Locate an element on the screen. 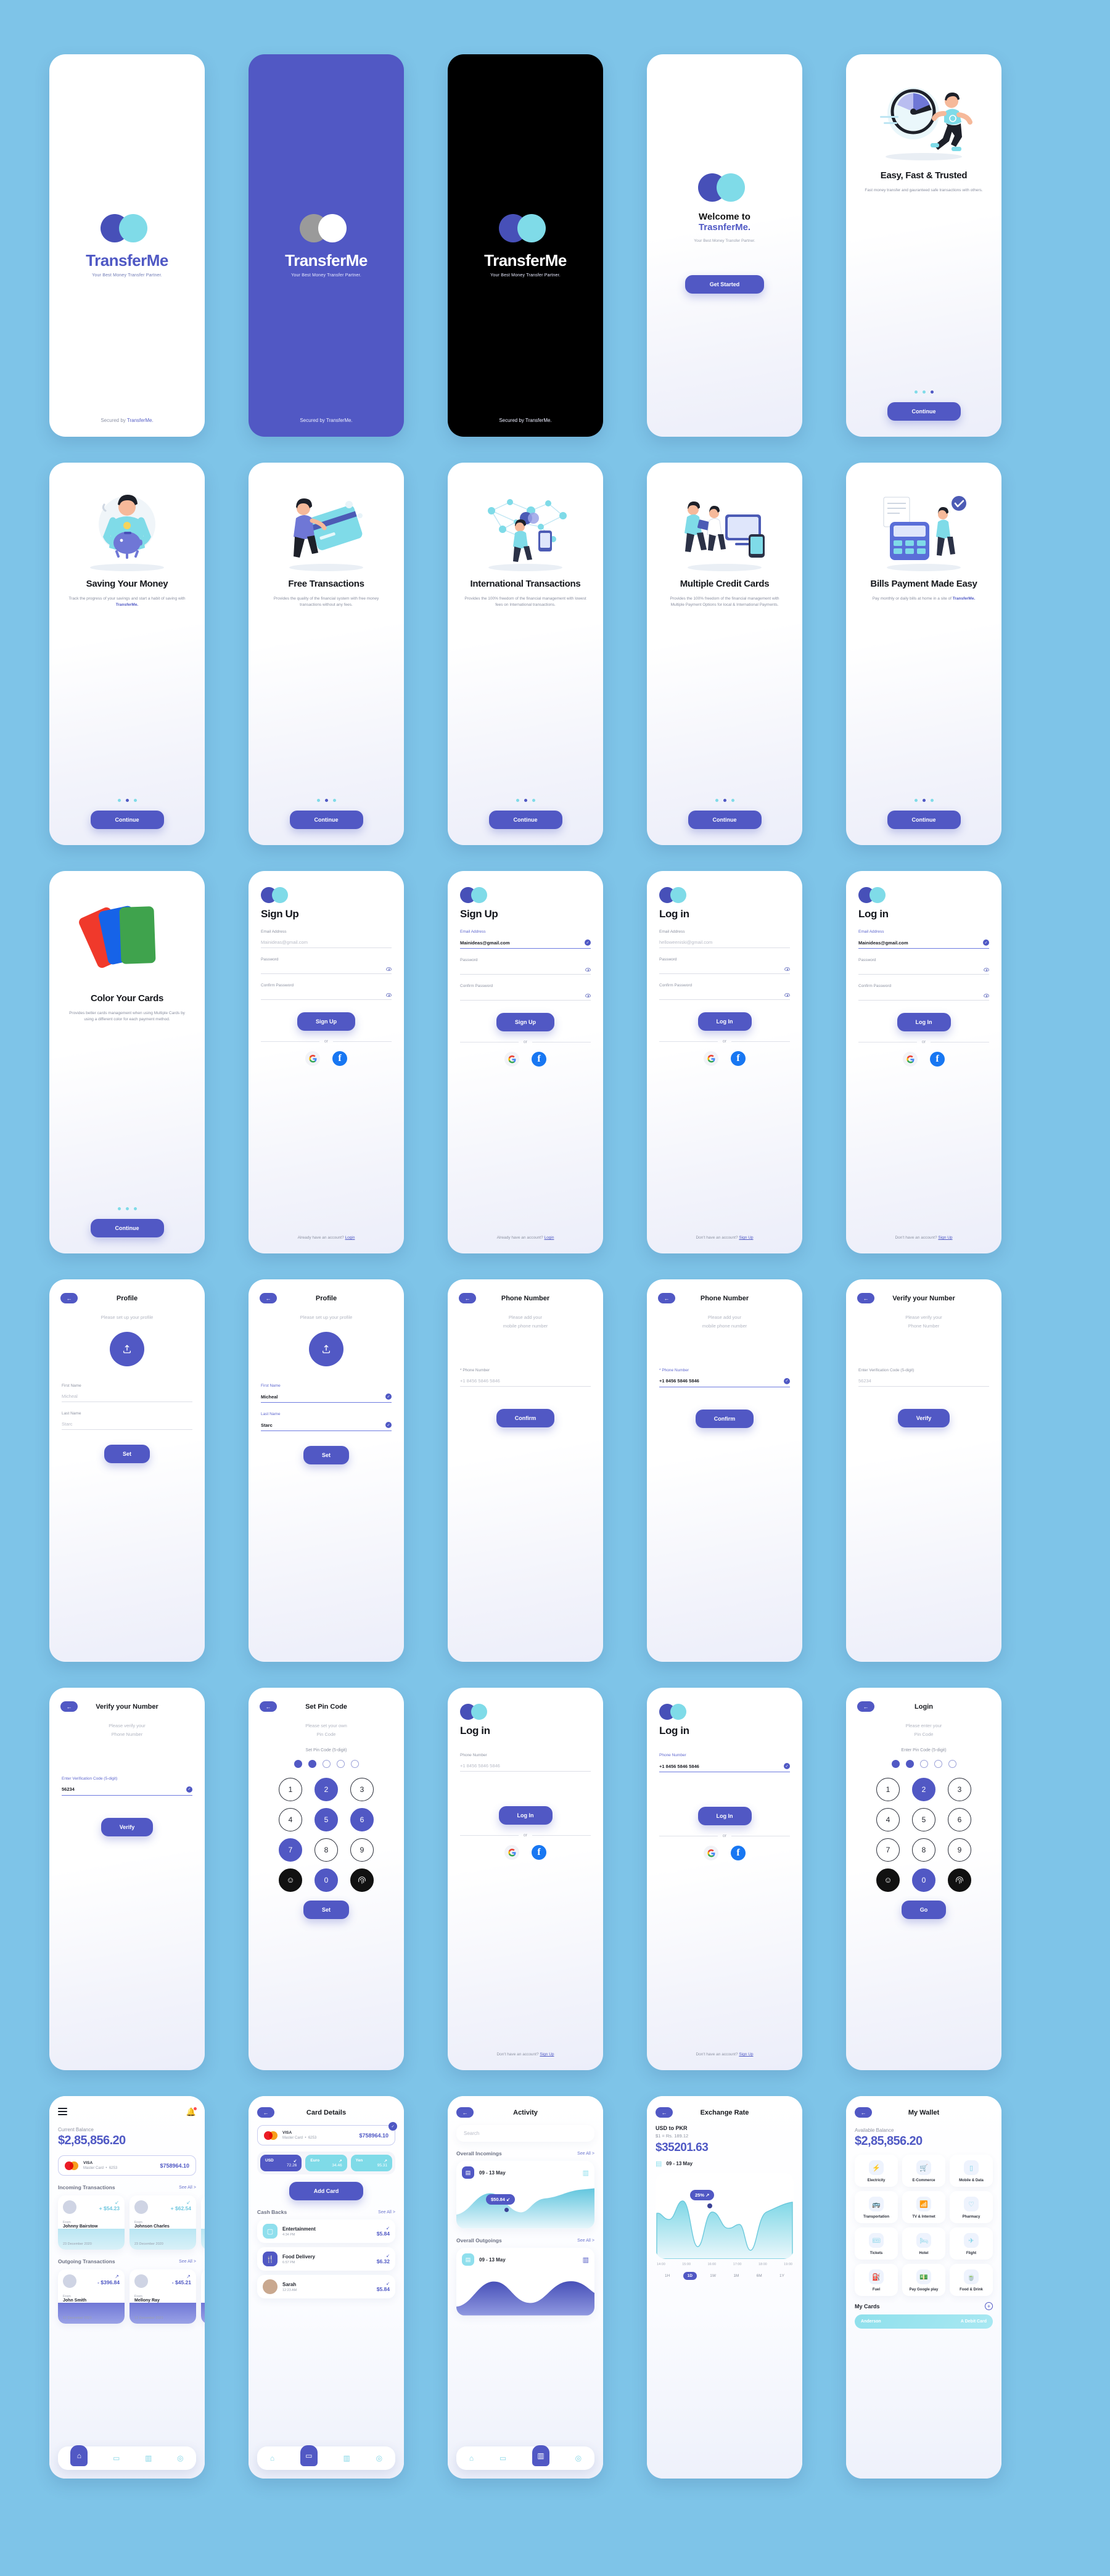 The width and height of the screenshot is (1110, 2576). service-tv-internet: 📶 TV & Internet is located at coordinates (924, 2207).